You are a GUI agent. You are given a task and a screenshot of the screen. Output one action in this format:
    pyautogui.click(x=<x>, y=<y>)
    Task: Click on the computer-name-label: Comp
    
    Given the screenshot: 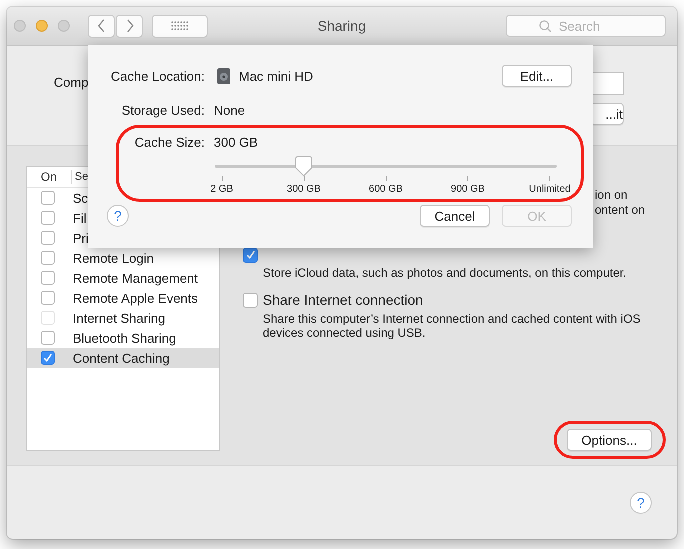 What is the action you would take?
    pyautogui.click(x=71, y=83)
    